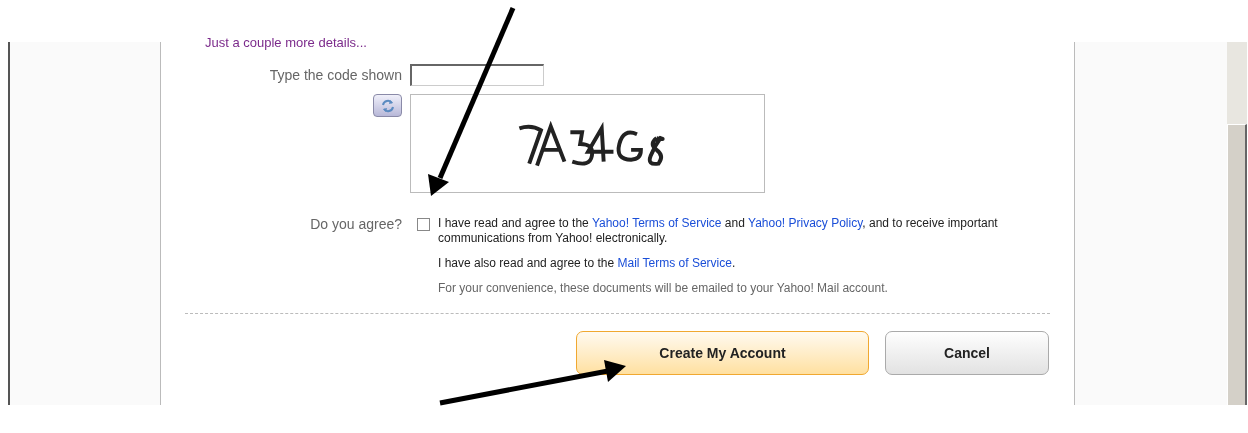 Image resolution: width=1248 pixels, height=433 pixels. I want to click on code-field, so click(477, 75).